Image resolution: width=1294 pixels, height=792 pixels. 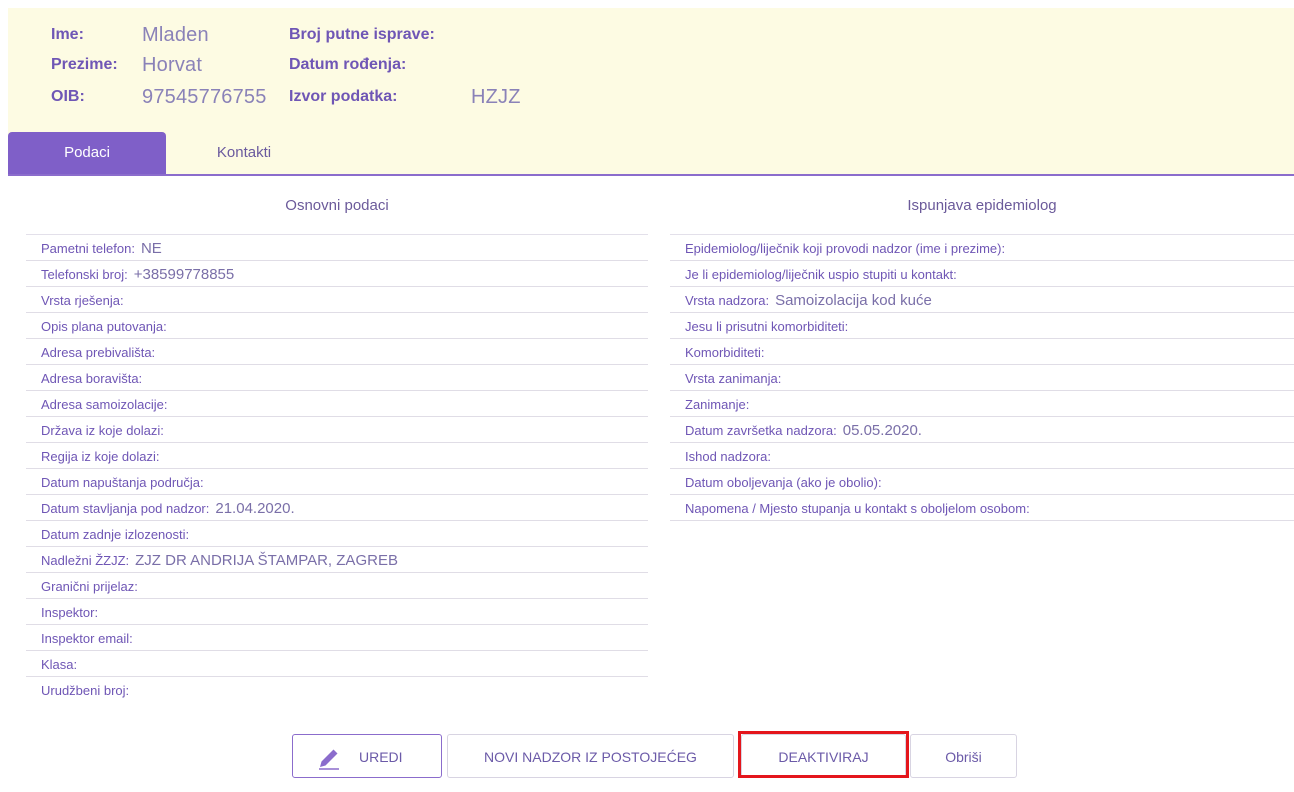 I want to click on field-label: Vrsta nadzora:, so click(x=727, y=300).